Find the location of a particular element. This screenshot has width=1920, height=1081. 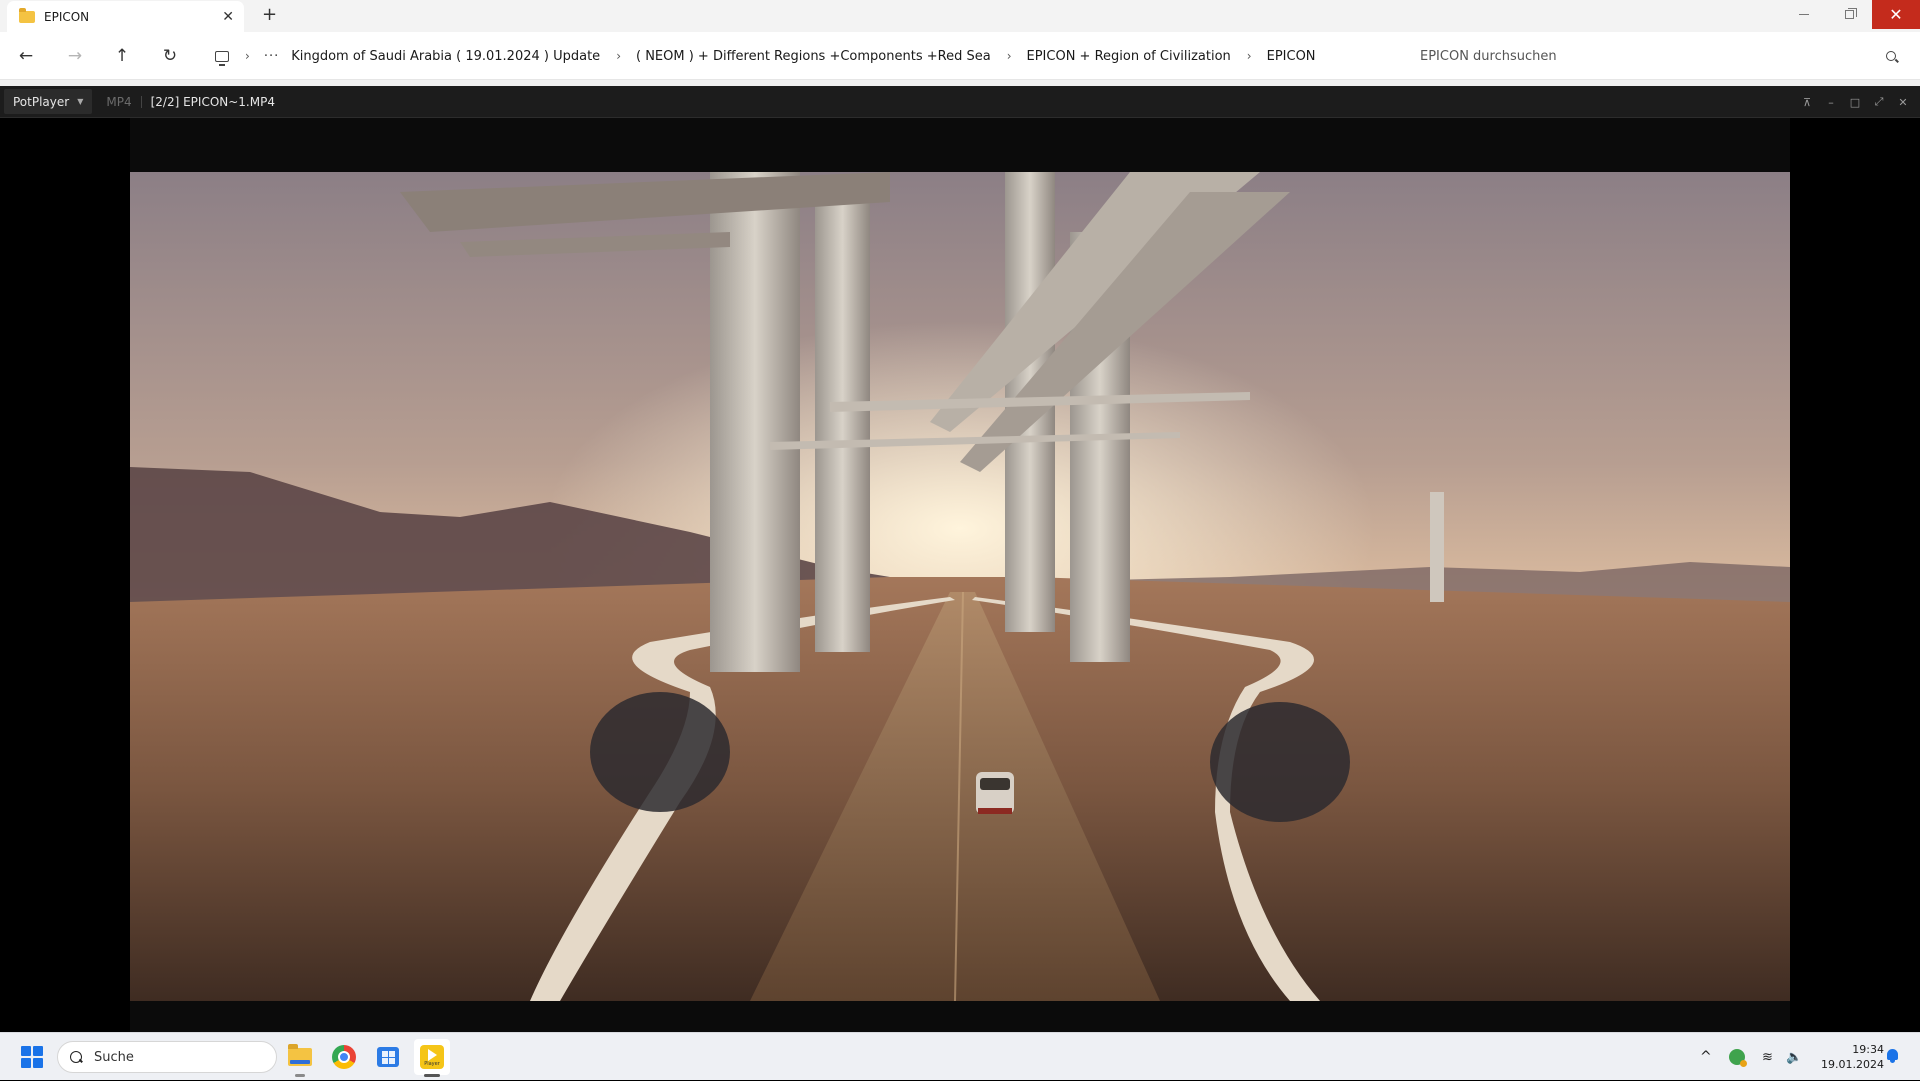

player-fullscreen-button: ⤢ is located at coordinates (1879, 102).